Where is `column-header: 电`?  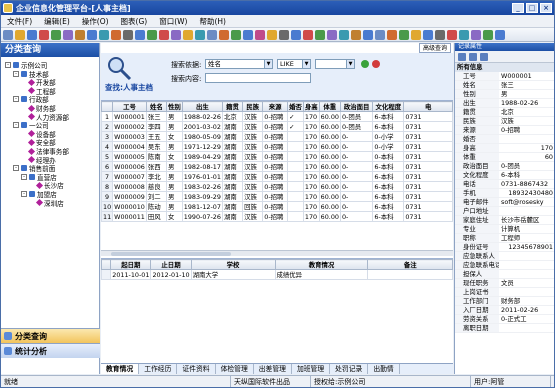
column-header: 电 is located at coordinates (428, 106).